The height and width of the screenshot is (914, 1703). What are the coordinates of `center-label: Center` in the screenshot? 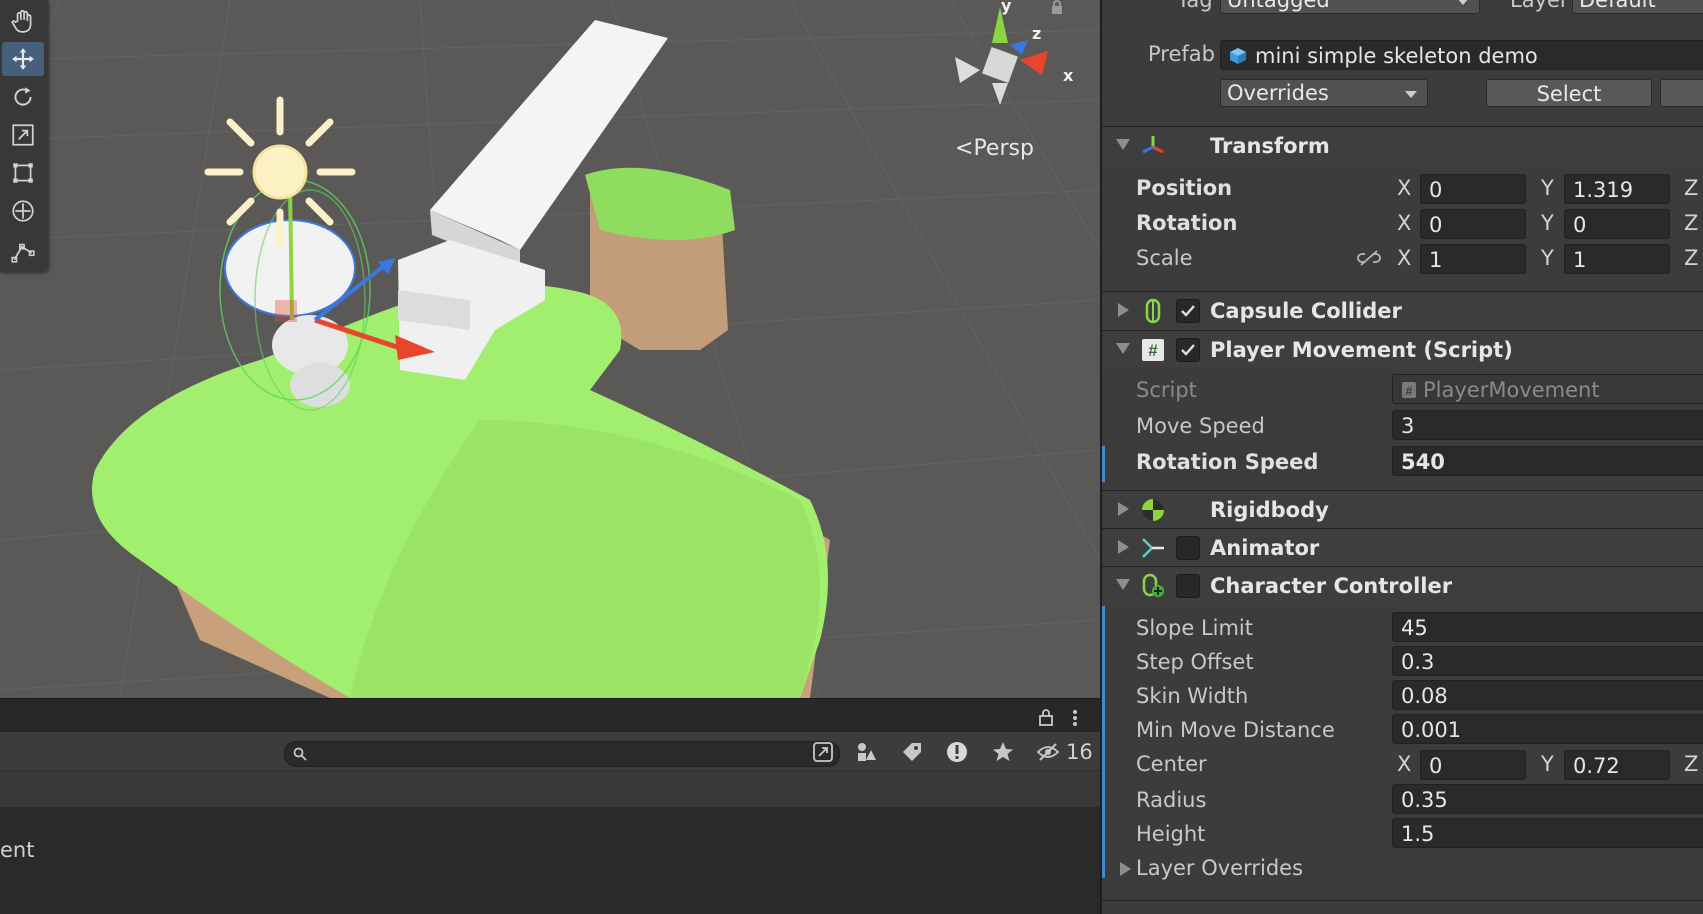 It's located at (1171, 764).